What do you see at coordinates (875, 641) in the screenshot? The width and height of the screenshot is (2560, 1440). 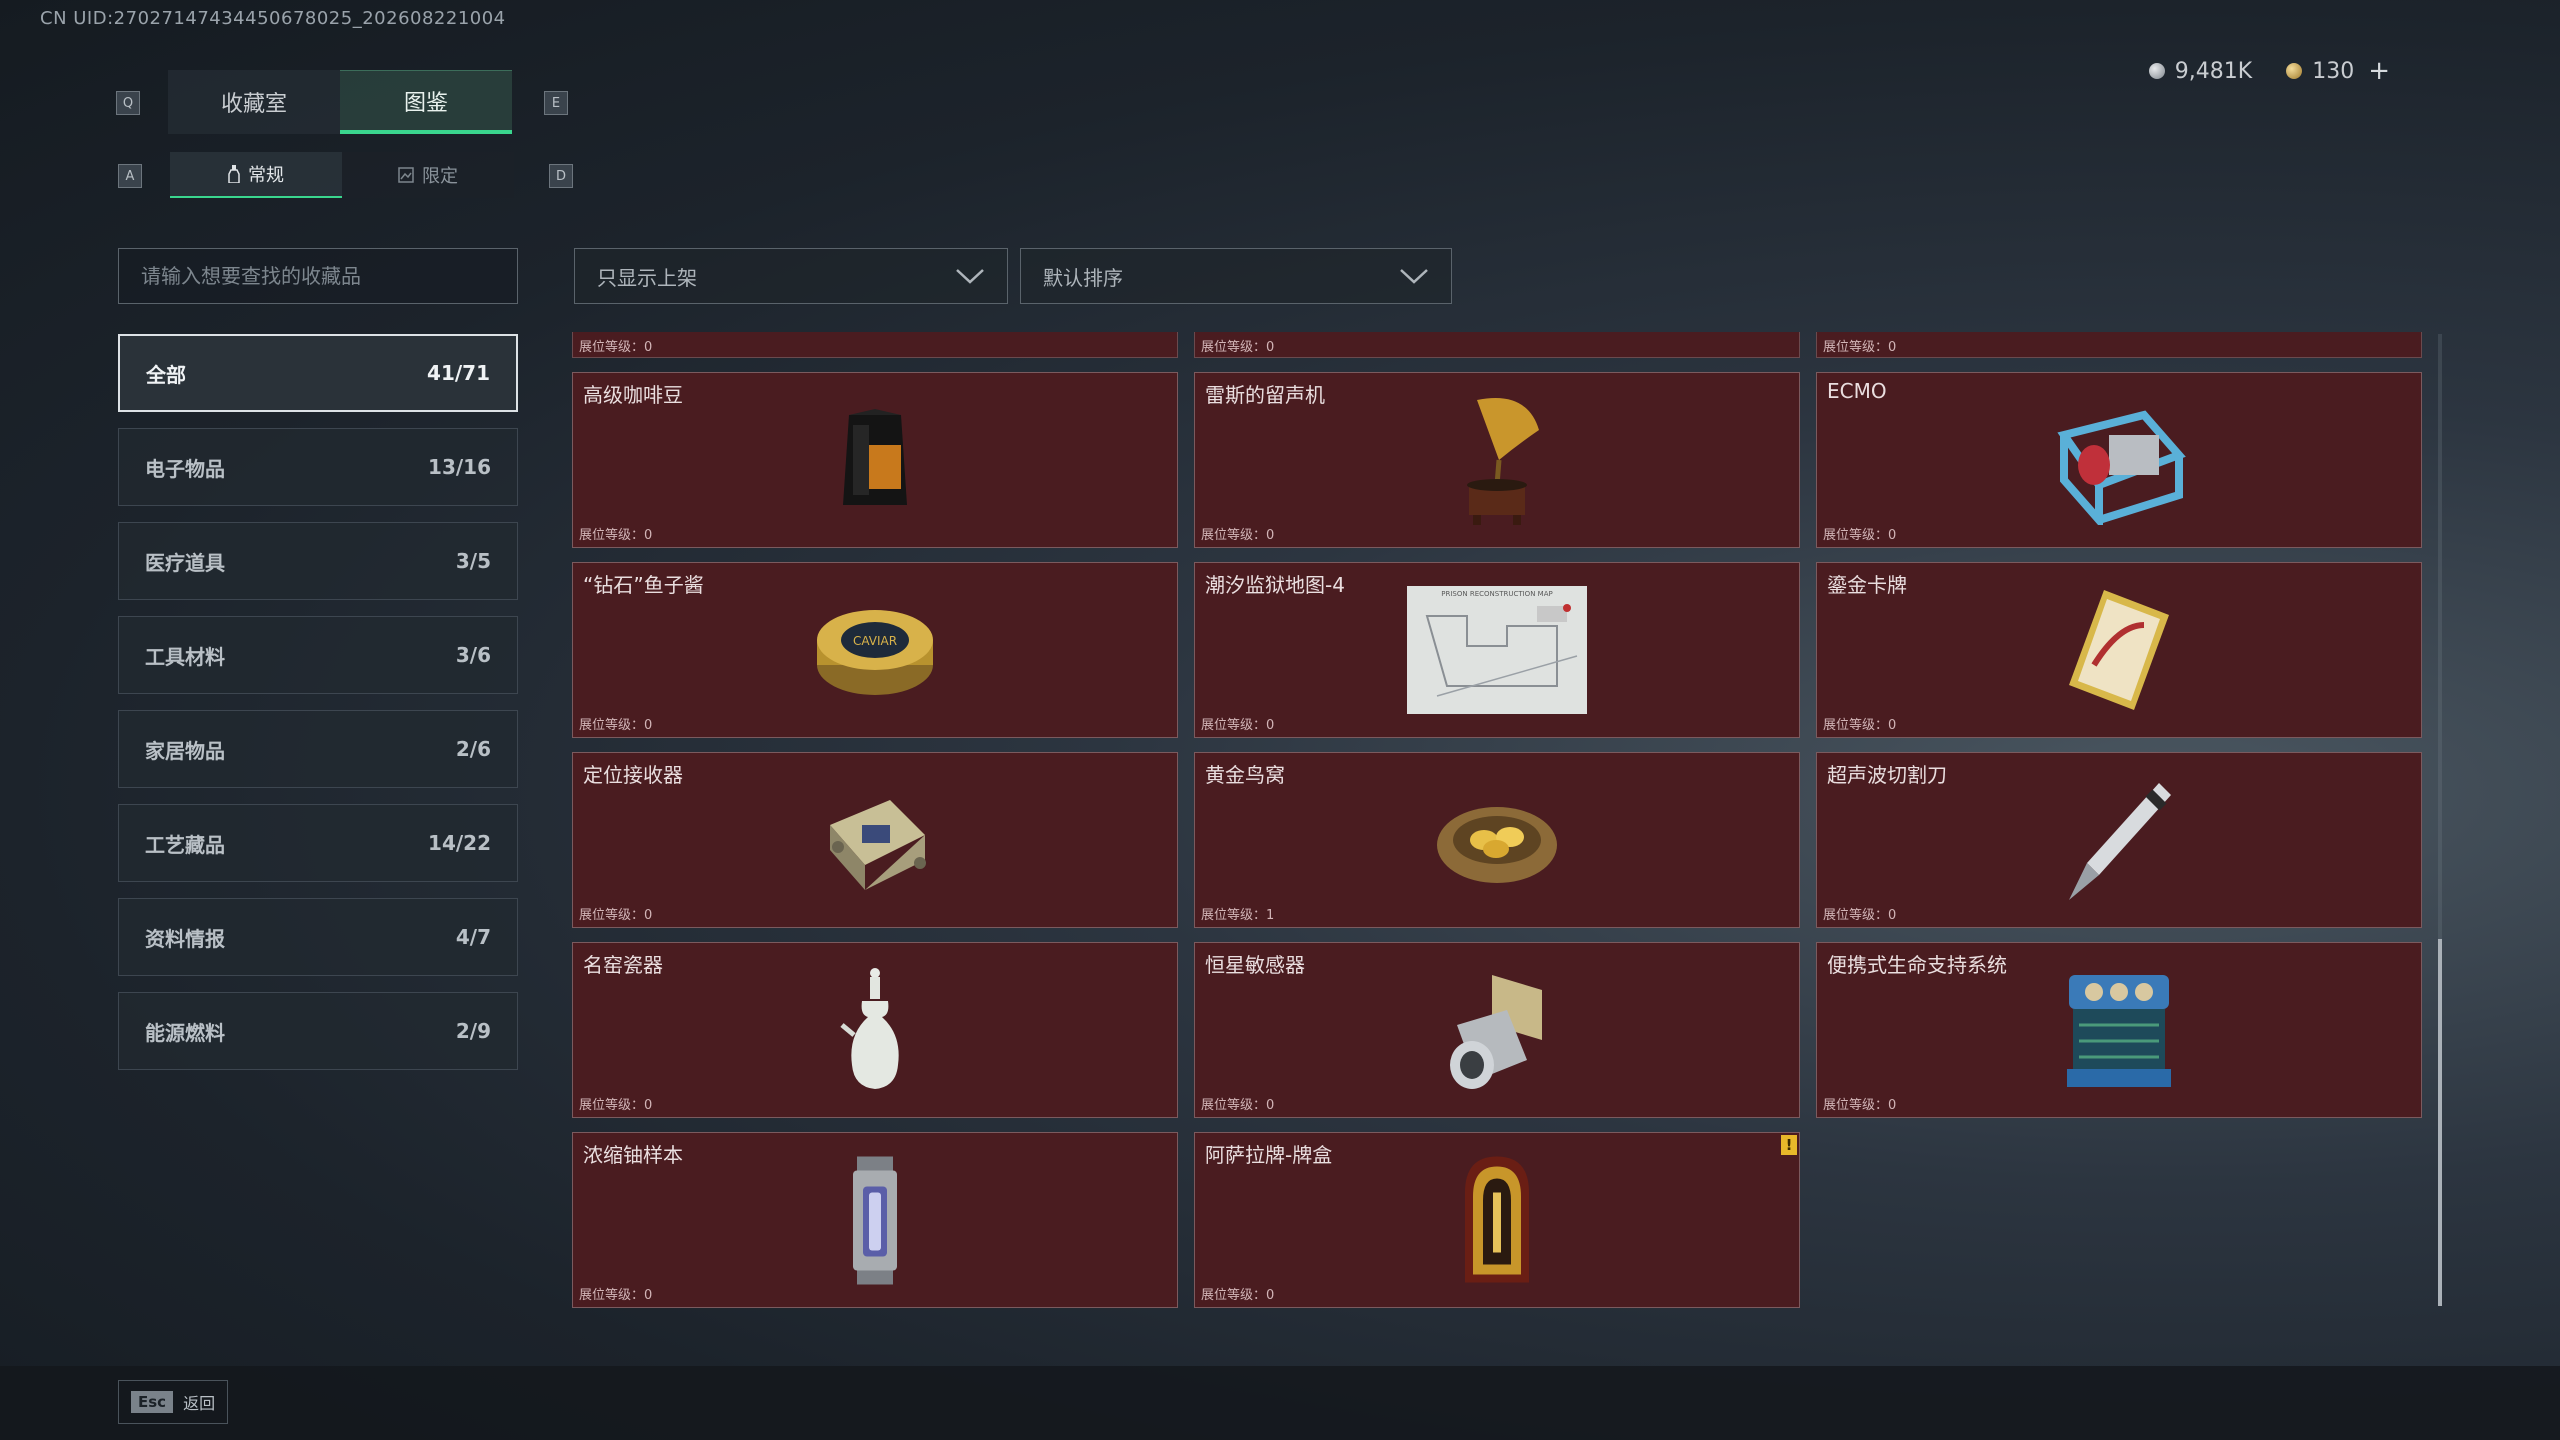 I see `svg-text: CAVIAR` at bounding box center [875, 641].